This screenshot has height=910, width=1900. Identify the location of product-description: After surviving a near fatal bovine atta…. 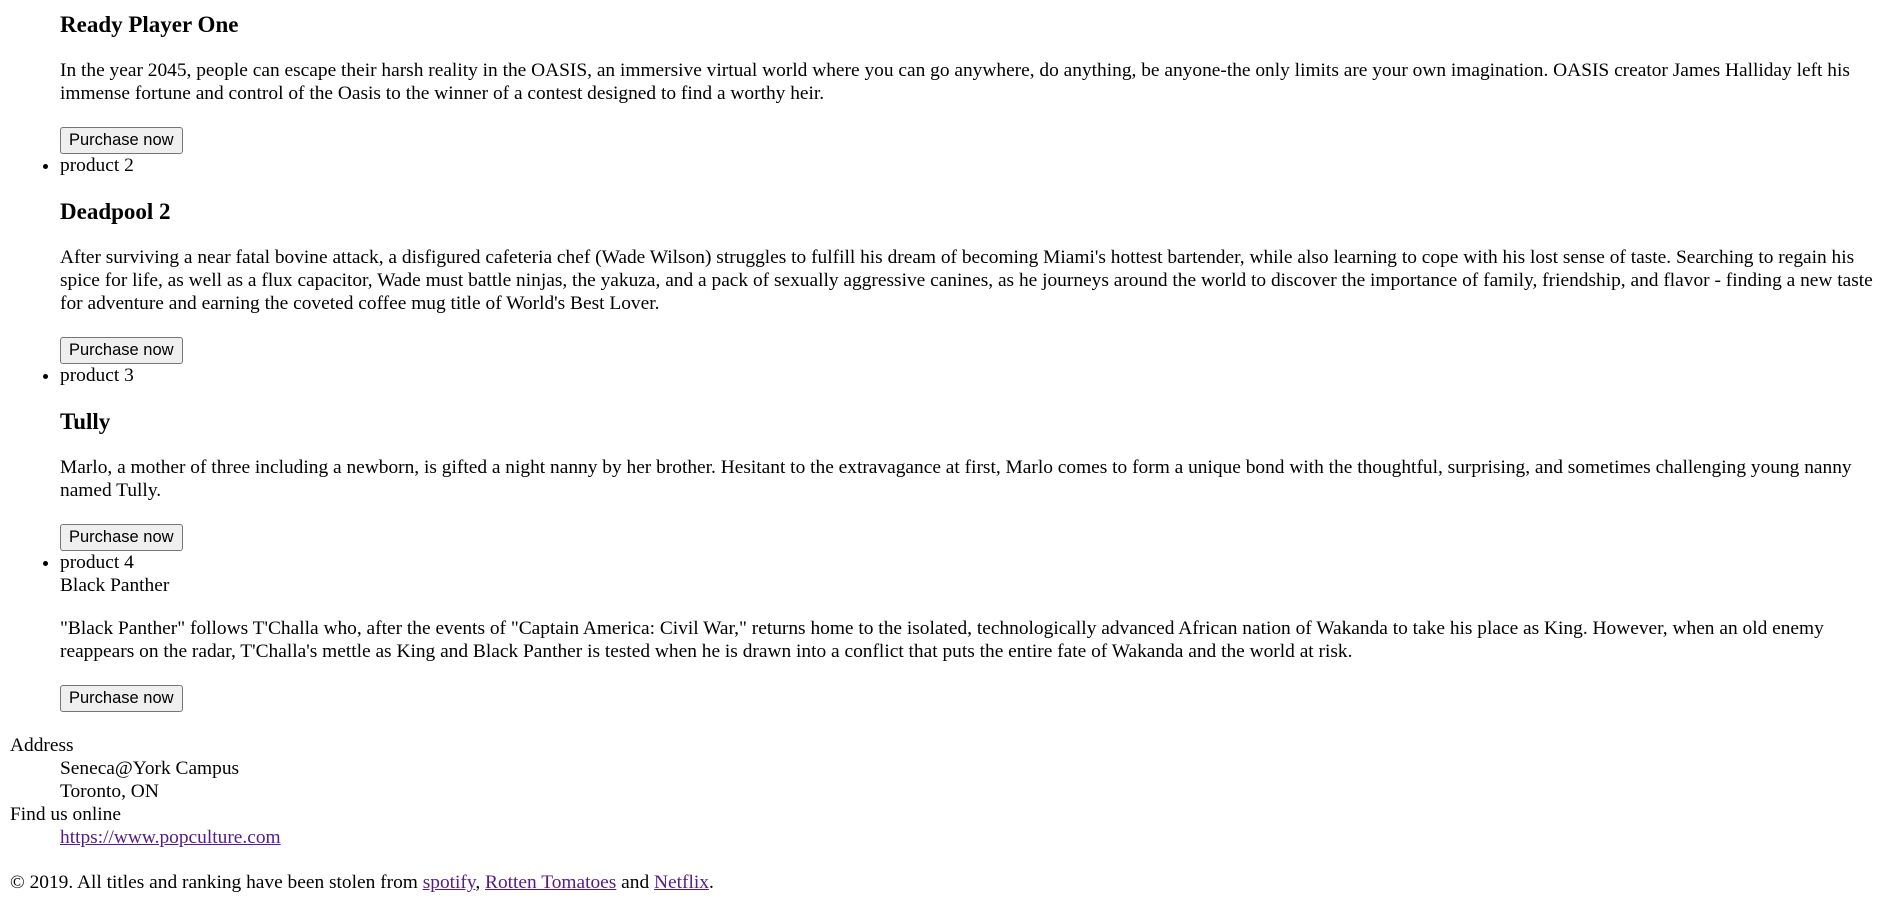
(966, 280).